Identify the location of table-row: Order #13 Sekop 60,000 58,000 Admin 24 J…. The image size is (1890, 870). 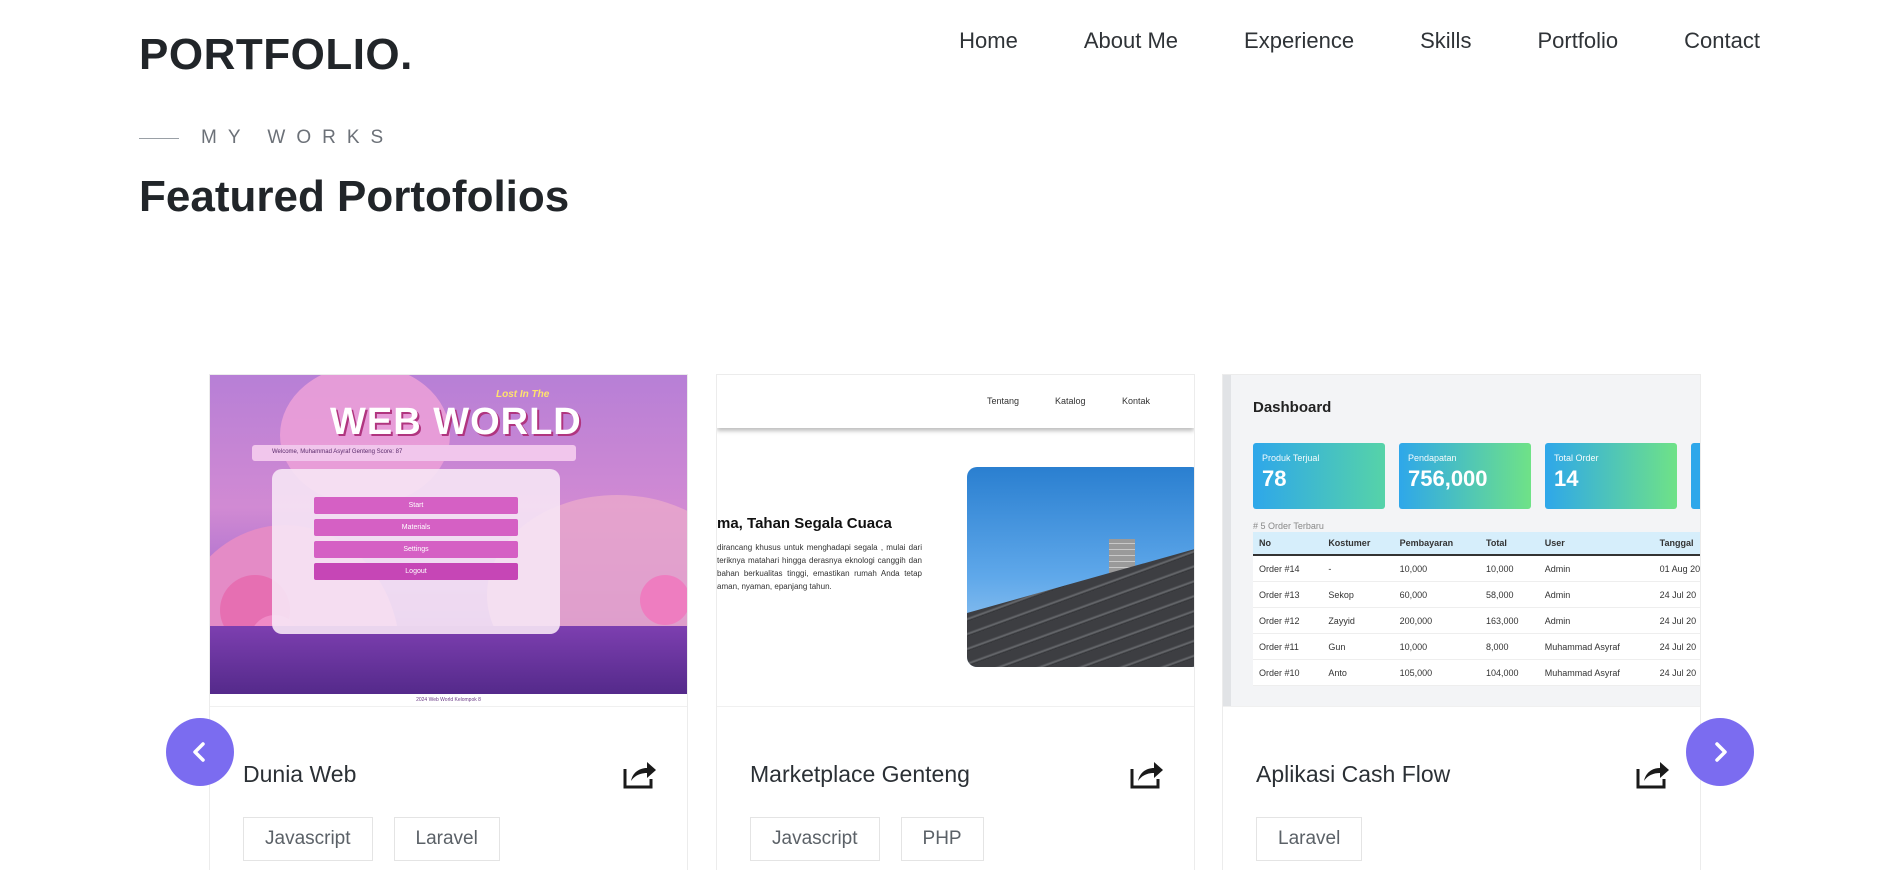
(1476, 594).